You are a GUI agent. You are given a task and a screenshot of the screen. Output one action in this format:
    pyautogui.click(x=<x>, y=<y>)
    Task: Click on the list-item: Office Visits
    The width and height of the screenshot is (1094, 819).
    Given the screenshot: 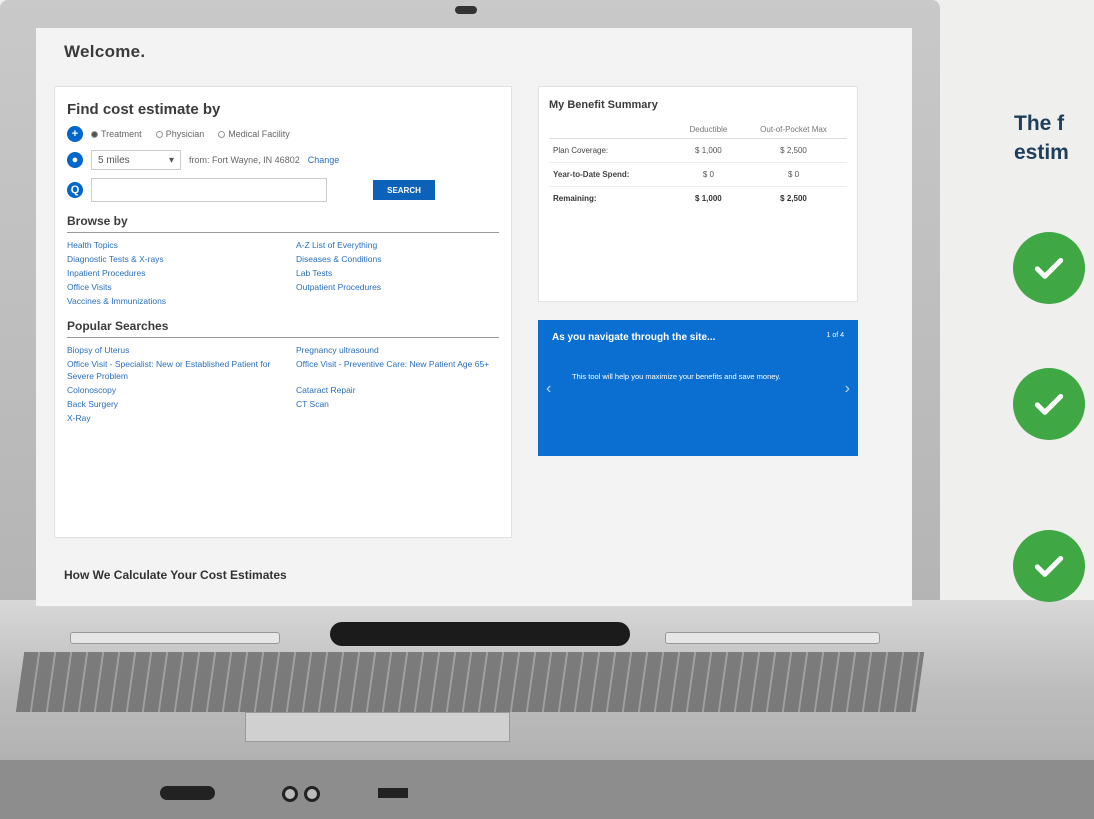 What is the action you would take?
    pyautogui.click(x=179, y=287)
    